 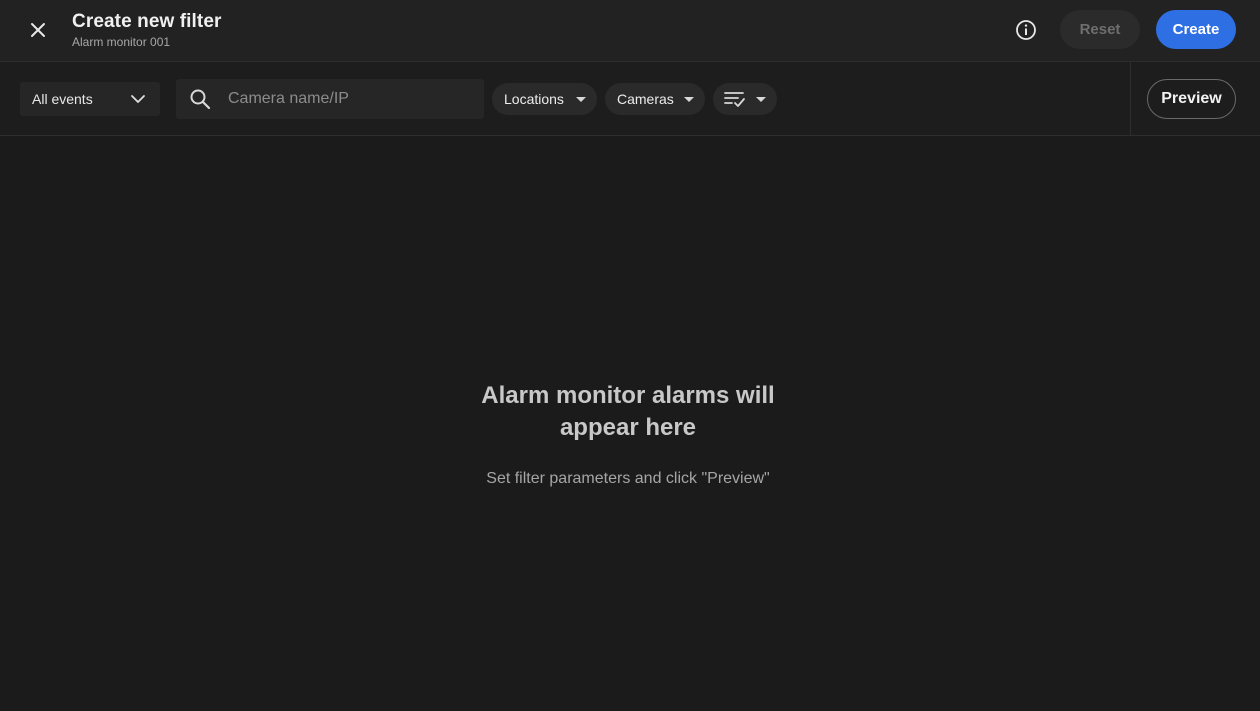 I want to click on advanced-filter-chip, so click(x=745, y=99).